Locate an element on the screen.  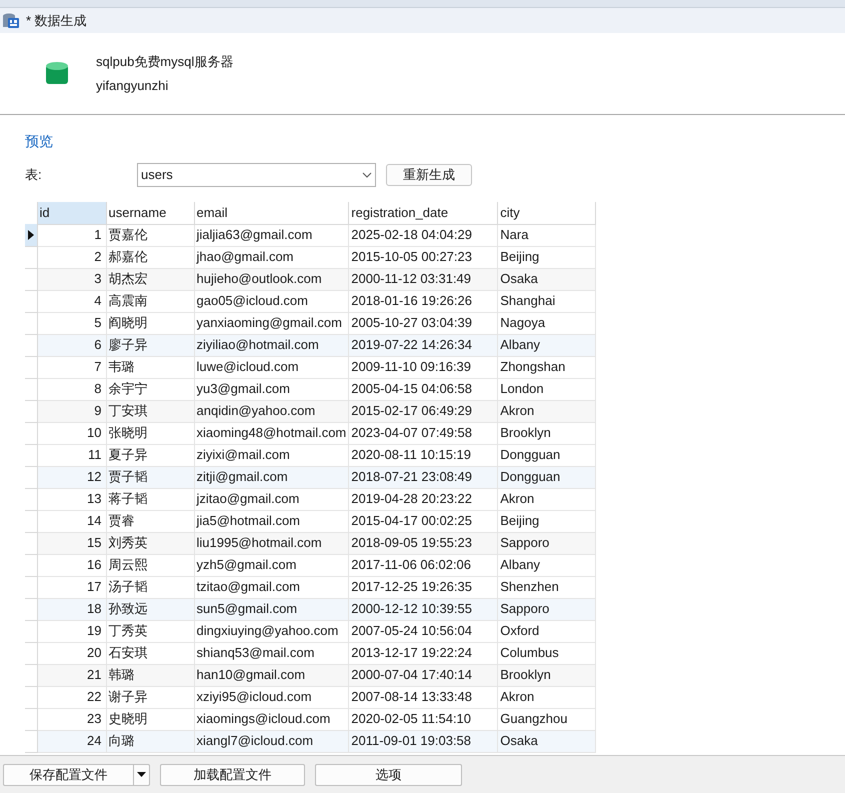
table-cell: 2017-12-25 19:26:35 is located at coordinates (423, 587).